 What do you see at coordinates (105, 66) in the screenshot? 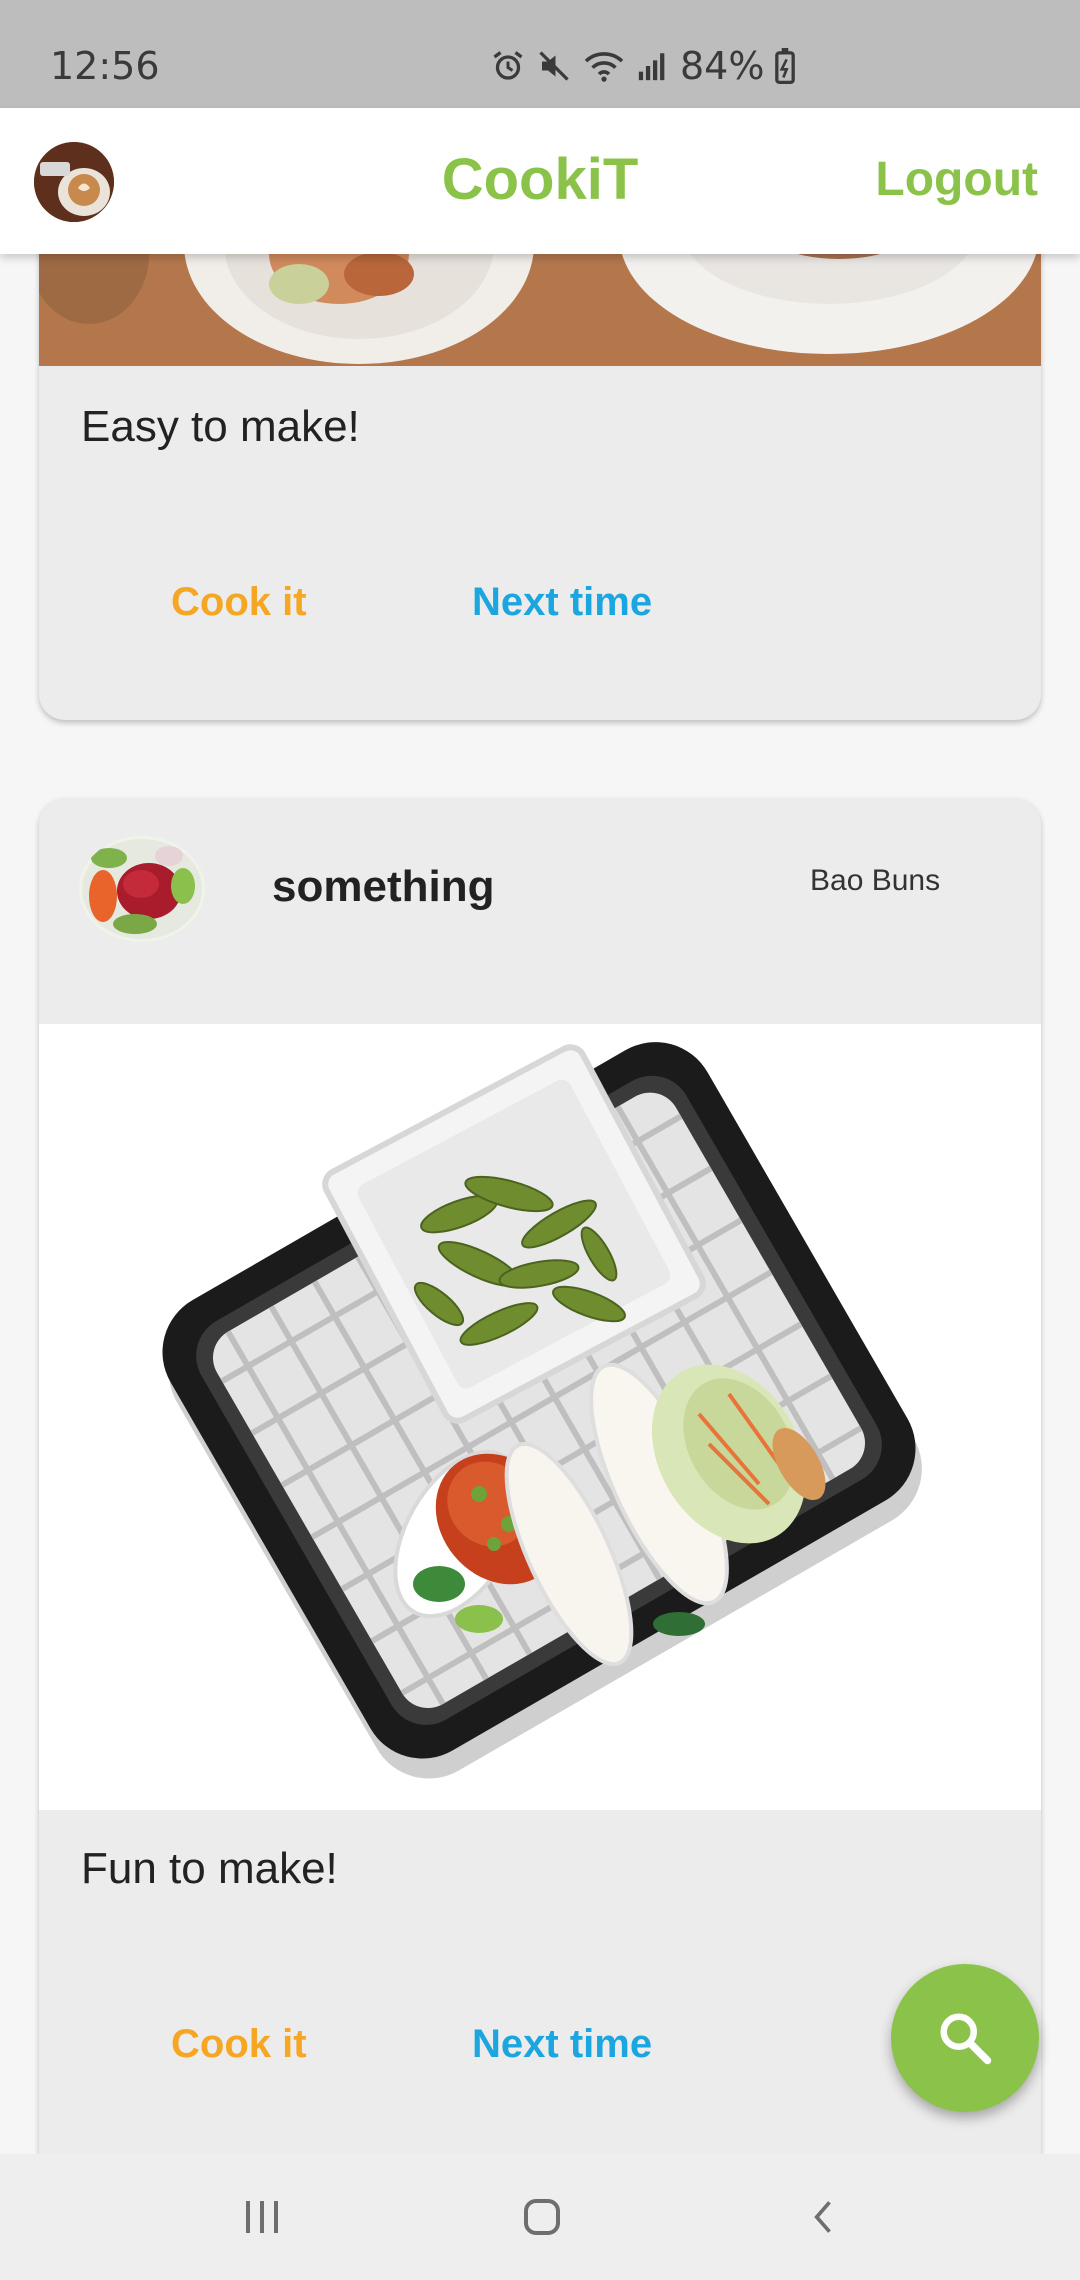
I see `status-time: 12:56` at bounding box center [105, 66].